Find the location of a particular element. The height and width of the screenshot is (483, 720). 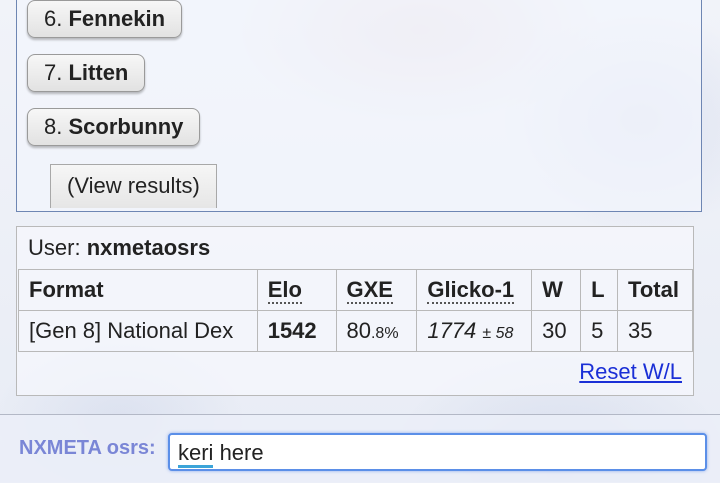

gxe-cell: 80.8% is located at coordinates (376, 331).